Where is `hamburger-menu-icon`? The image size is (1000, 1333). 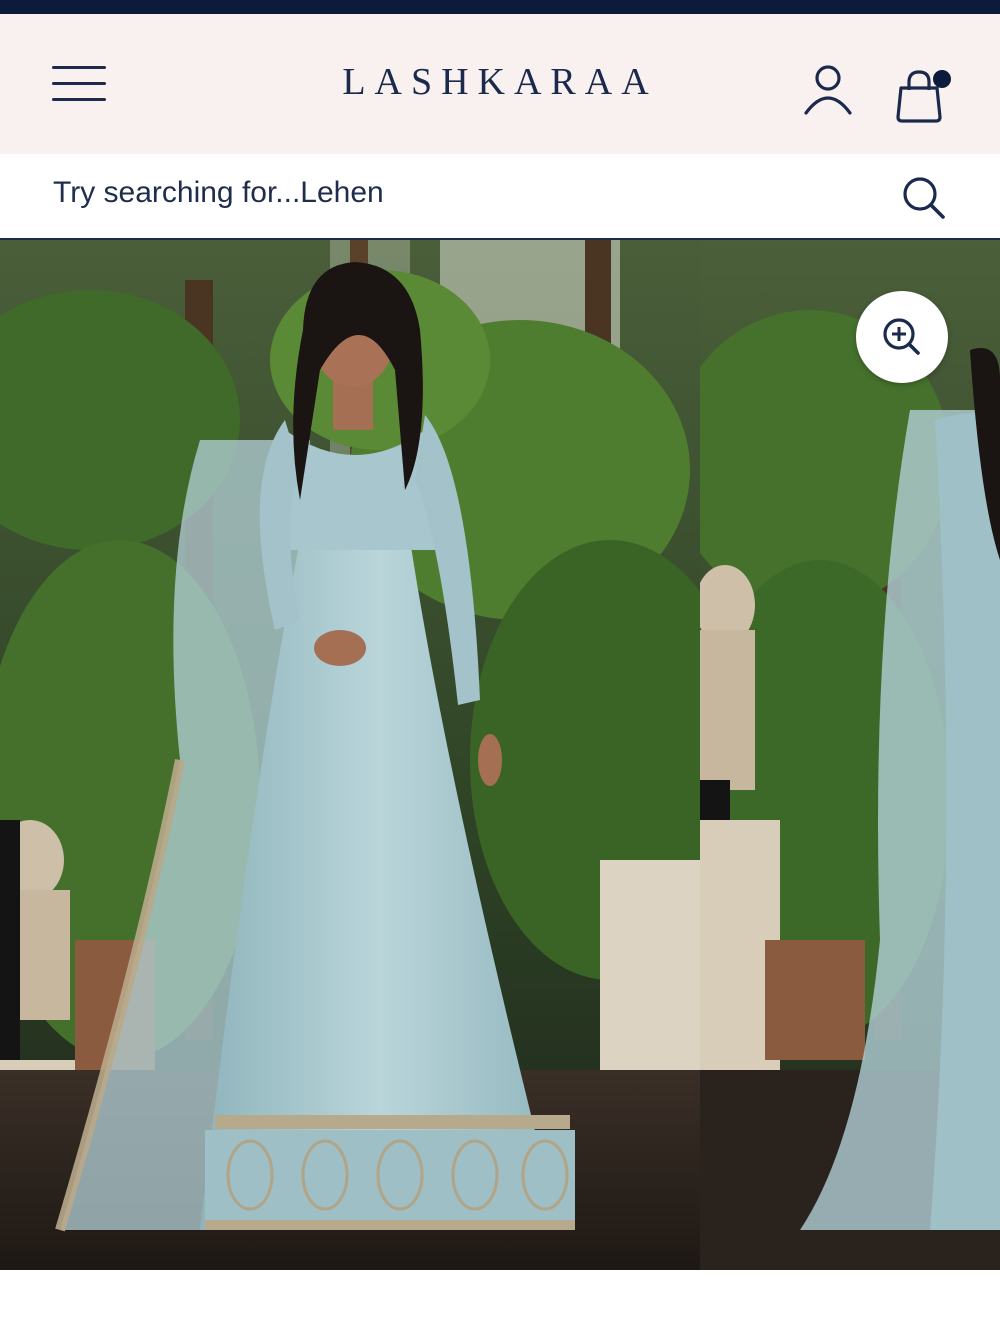 hamburger-menu-icon is located at coordinates (79, 67).